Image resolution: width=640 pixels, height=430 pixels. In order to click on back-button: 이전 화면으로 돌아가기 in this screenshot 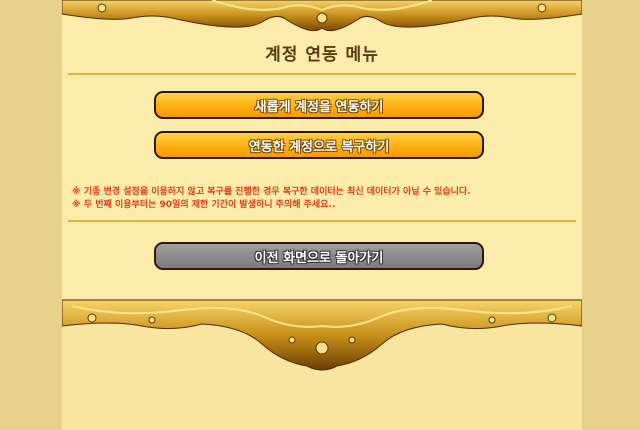, I will do `click(319, 256)`.